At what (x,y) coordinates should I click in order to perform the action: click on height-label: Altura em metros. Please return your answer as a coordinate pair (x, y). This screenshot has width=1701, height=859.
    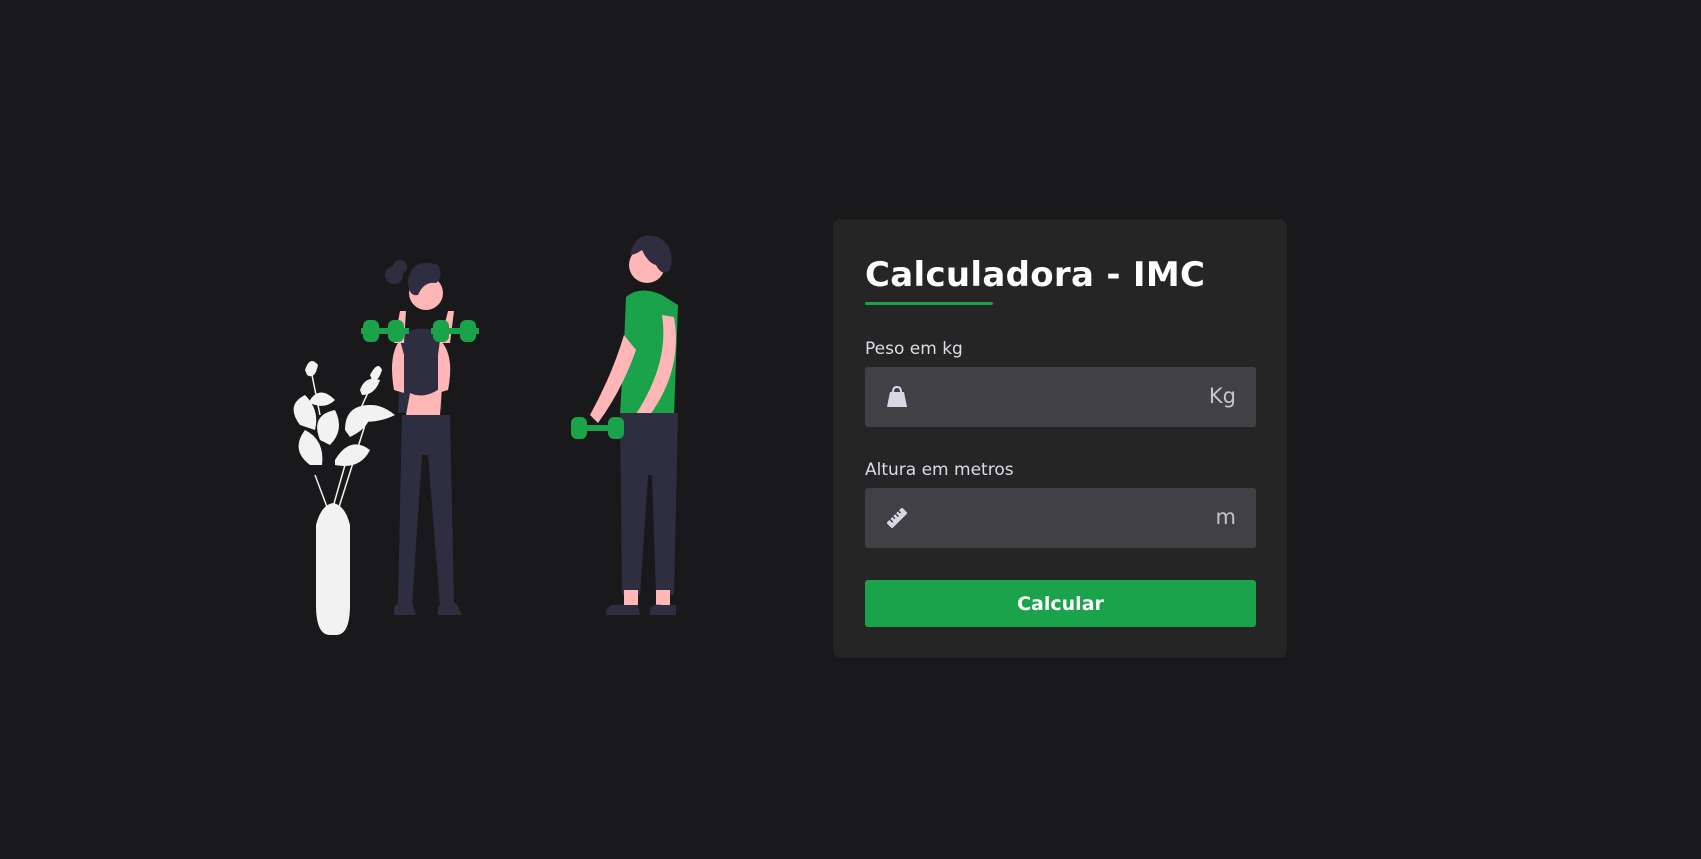
    Looking at the image, I should click on (939, 470).